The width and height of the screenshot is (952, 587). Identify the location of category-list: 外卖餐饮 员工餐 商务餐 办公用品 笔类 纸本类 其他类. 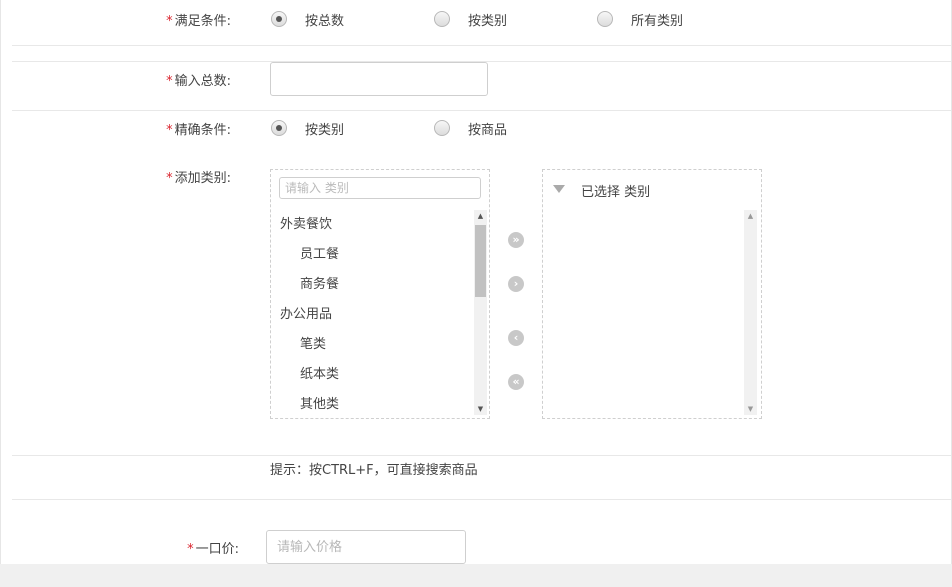
(372, 315).